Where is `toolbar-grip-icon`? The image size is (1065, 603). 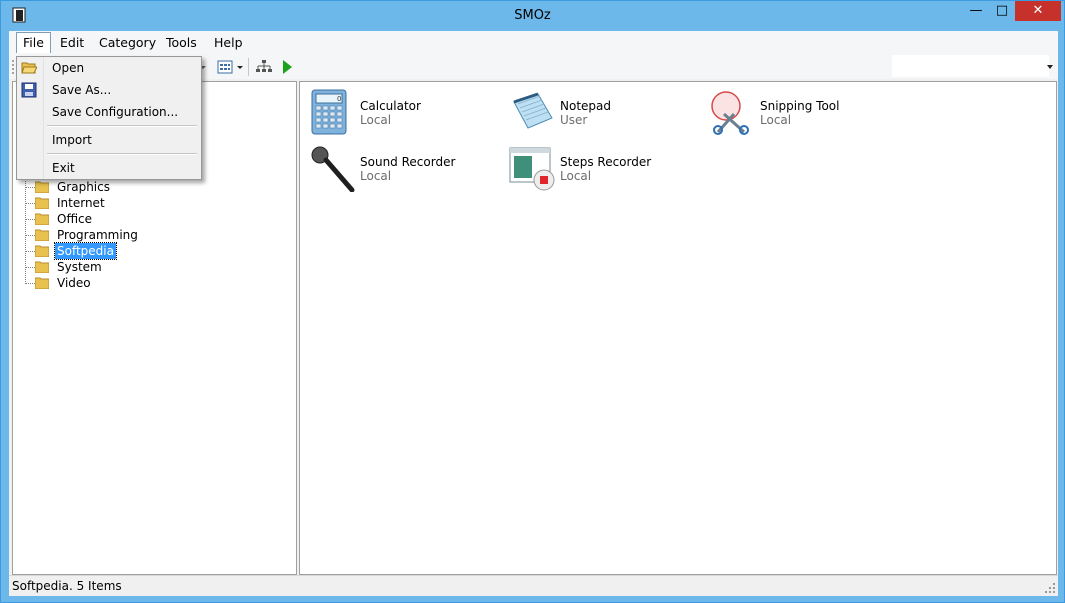
toolbar-grip-icon is located at coordinates (13, 67).